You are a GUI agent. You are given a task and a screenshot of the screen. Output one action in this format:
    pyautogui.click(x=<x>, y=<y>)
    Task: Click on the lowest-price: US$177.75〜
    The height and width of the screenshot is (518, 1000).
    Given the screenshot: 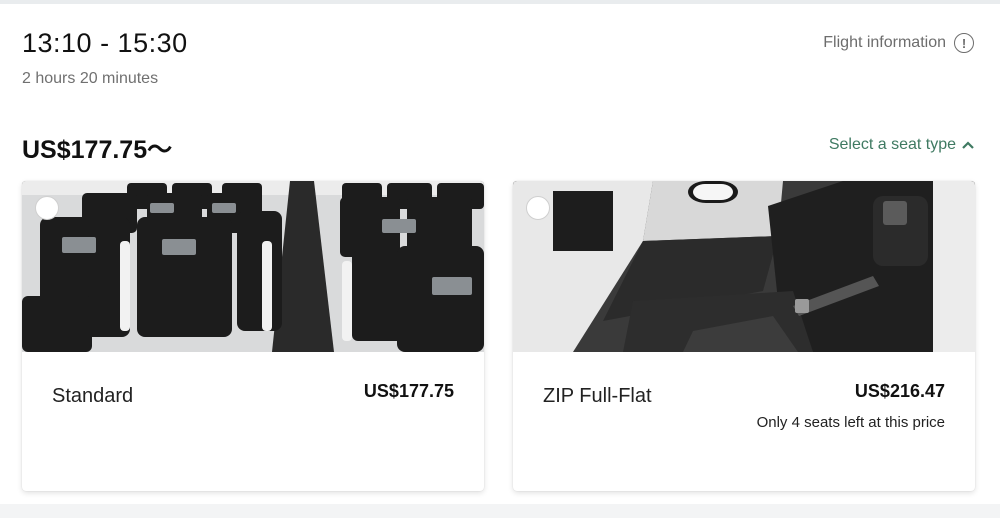 What is the action you would take?
    pyautogui.click(x=97, y=150)
    